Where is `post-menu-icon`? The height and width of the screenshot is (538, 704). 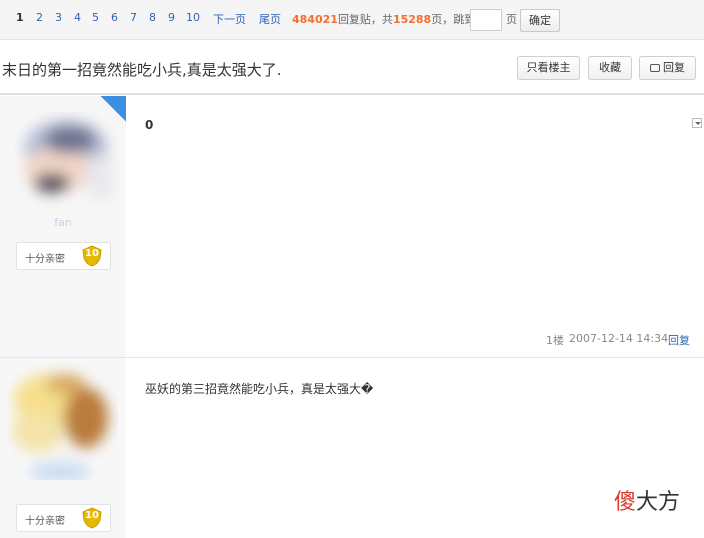 post-menu-icon is located at coordinates (697, 123).